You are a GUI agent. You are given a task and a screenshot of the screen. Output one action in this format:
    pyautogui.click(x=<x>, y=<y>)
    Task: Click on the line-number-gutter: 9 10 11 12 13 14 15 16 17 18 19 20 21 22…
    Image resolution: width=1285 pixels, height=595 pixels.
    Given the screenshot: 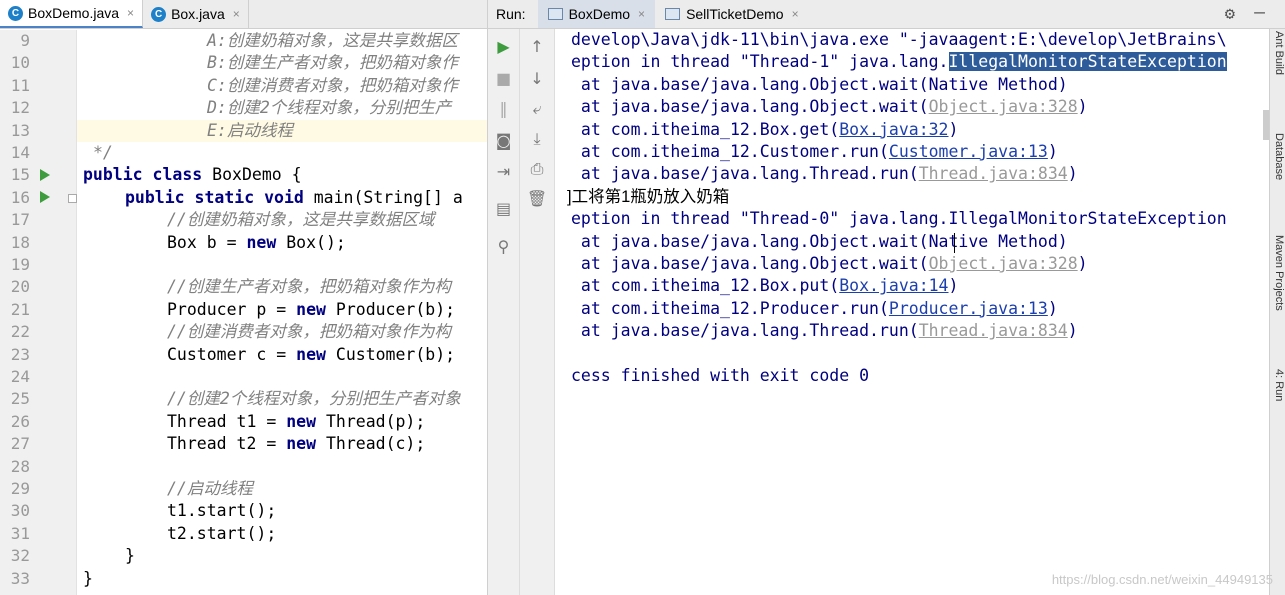 What is the action you would take?
    pyautogui.click(x=38, y=312)
    